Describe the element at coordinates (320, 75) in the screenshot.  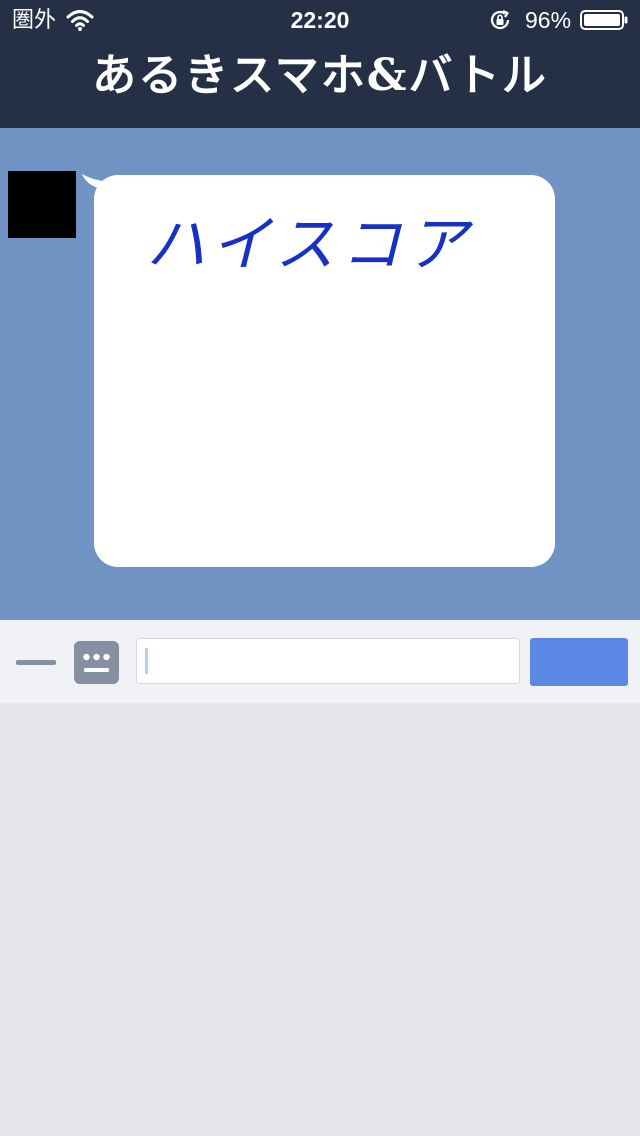
I see `app-title: あるきスマホ&バトル` at that location.